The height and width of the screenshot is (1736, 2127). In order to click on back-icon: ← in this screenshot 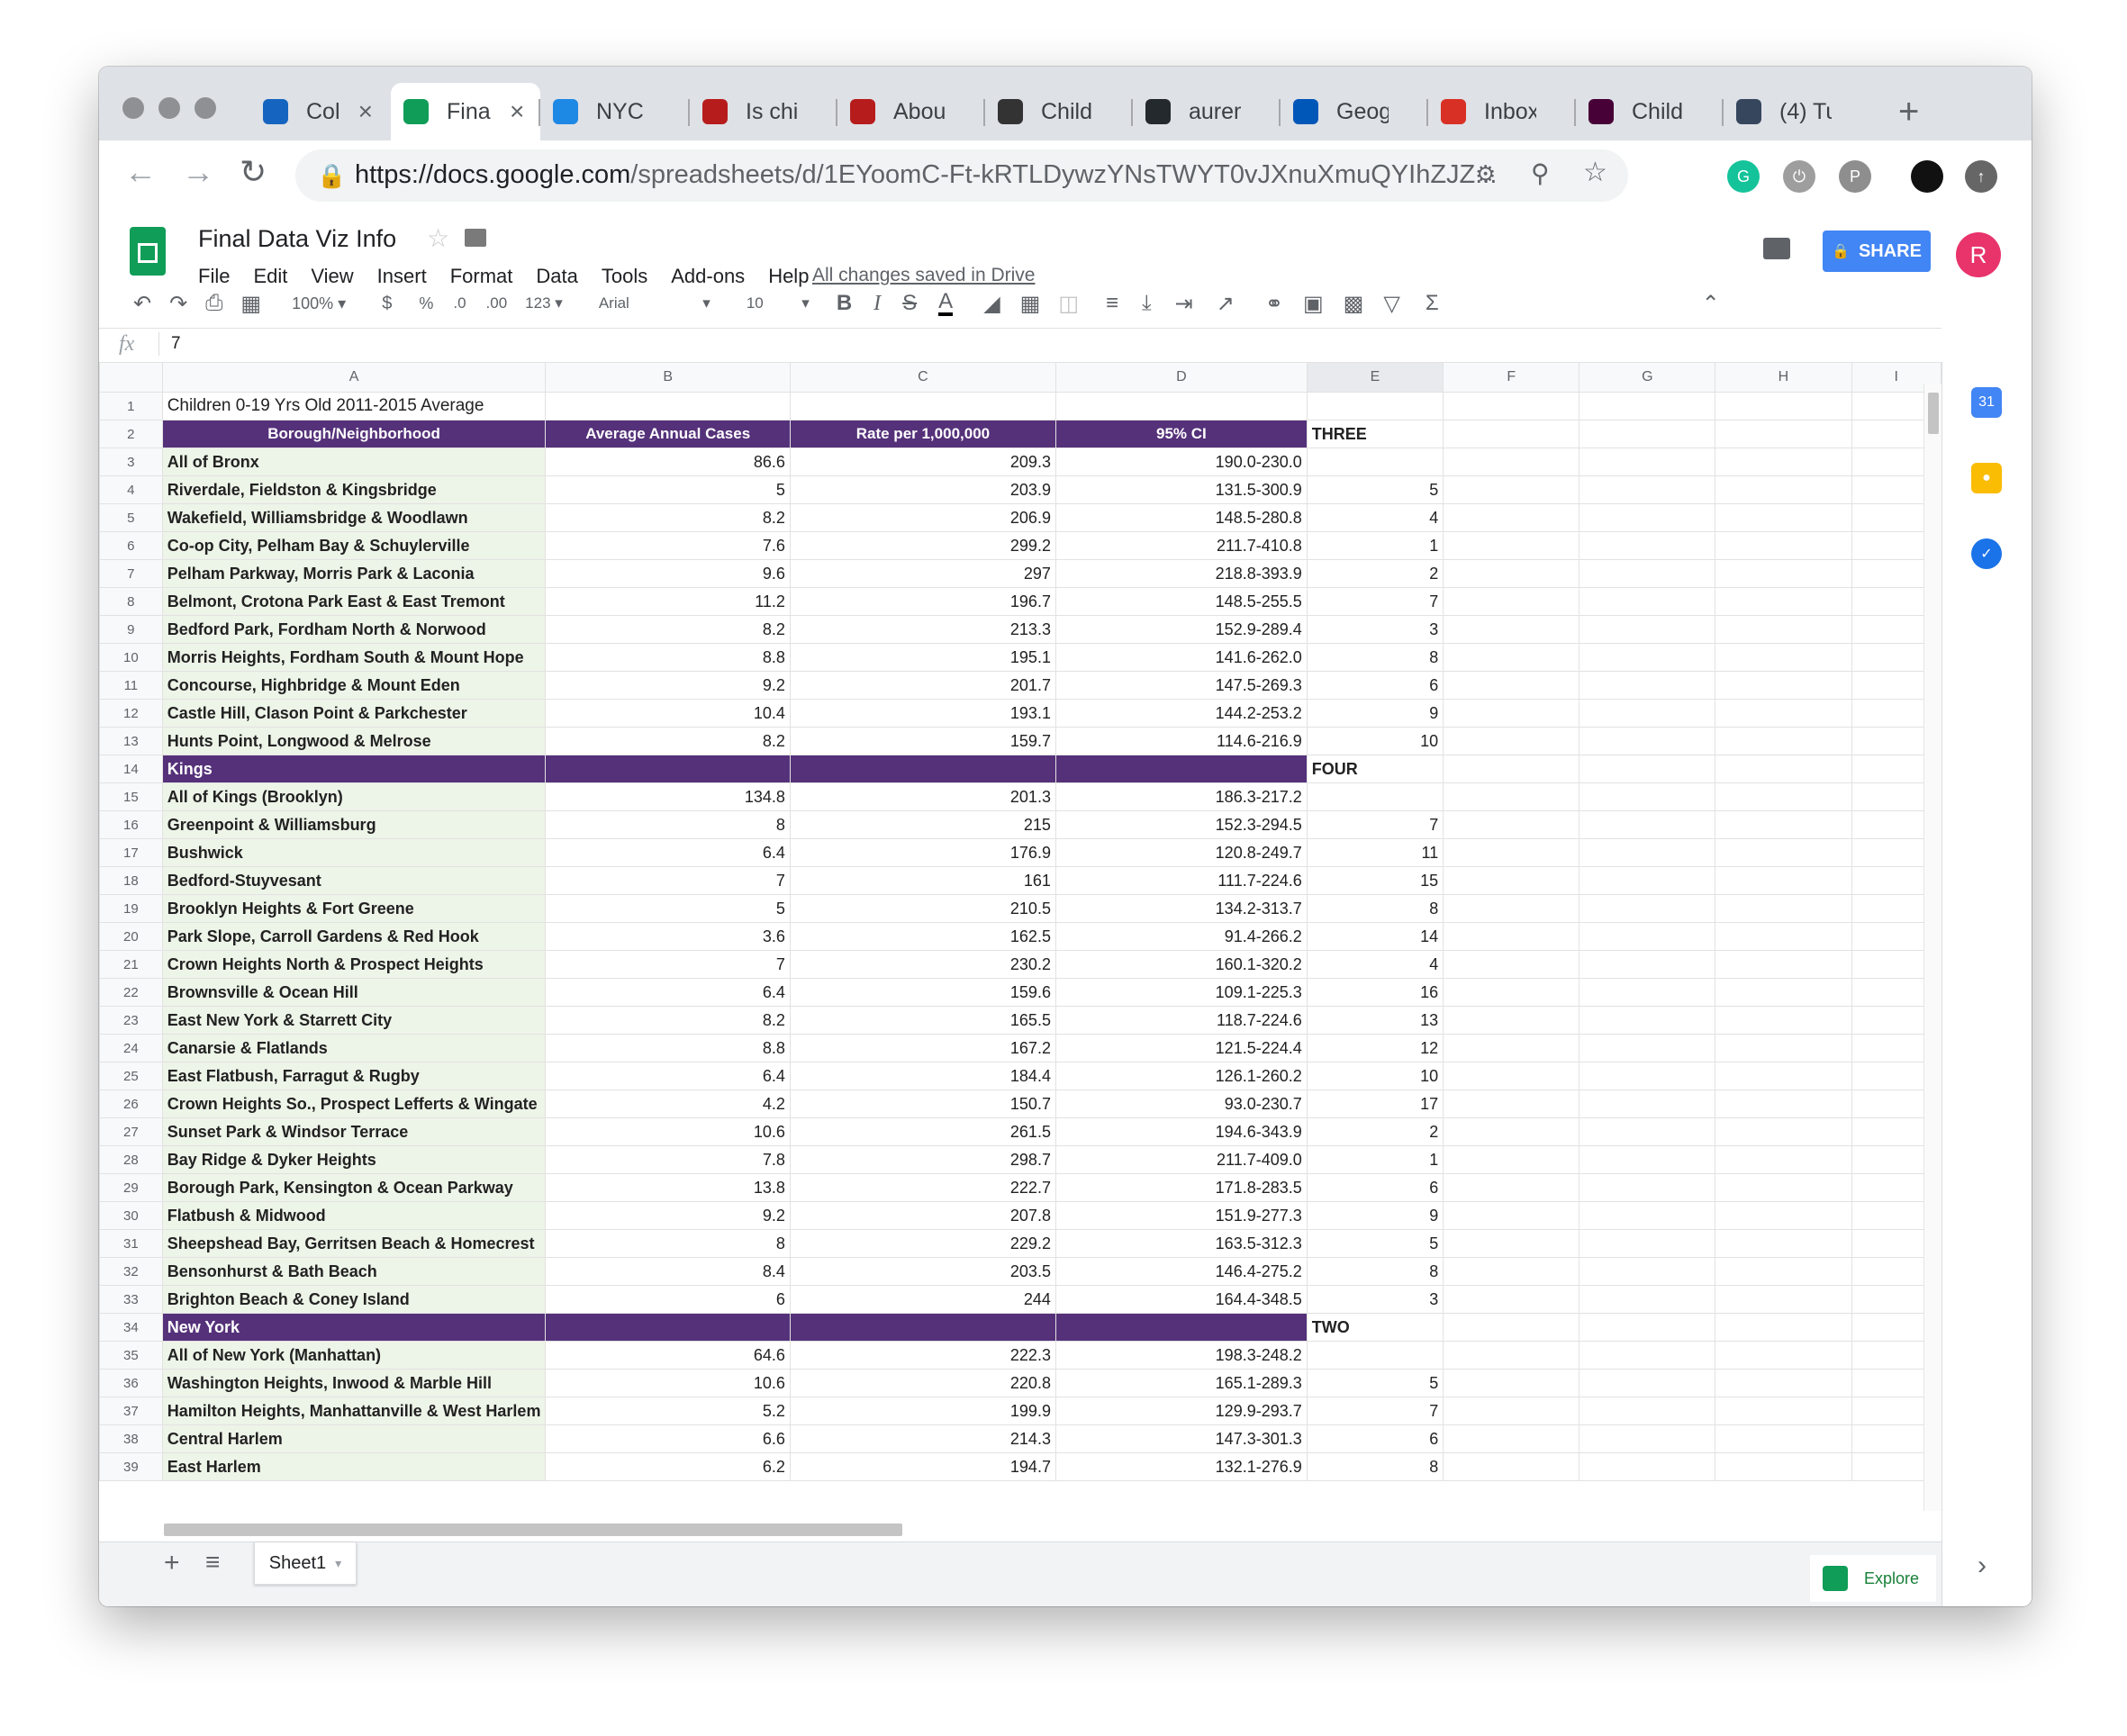, I will do `click(140, 172)`.